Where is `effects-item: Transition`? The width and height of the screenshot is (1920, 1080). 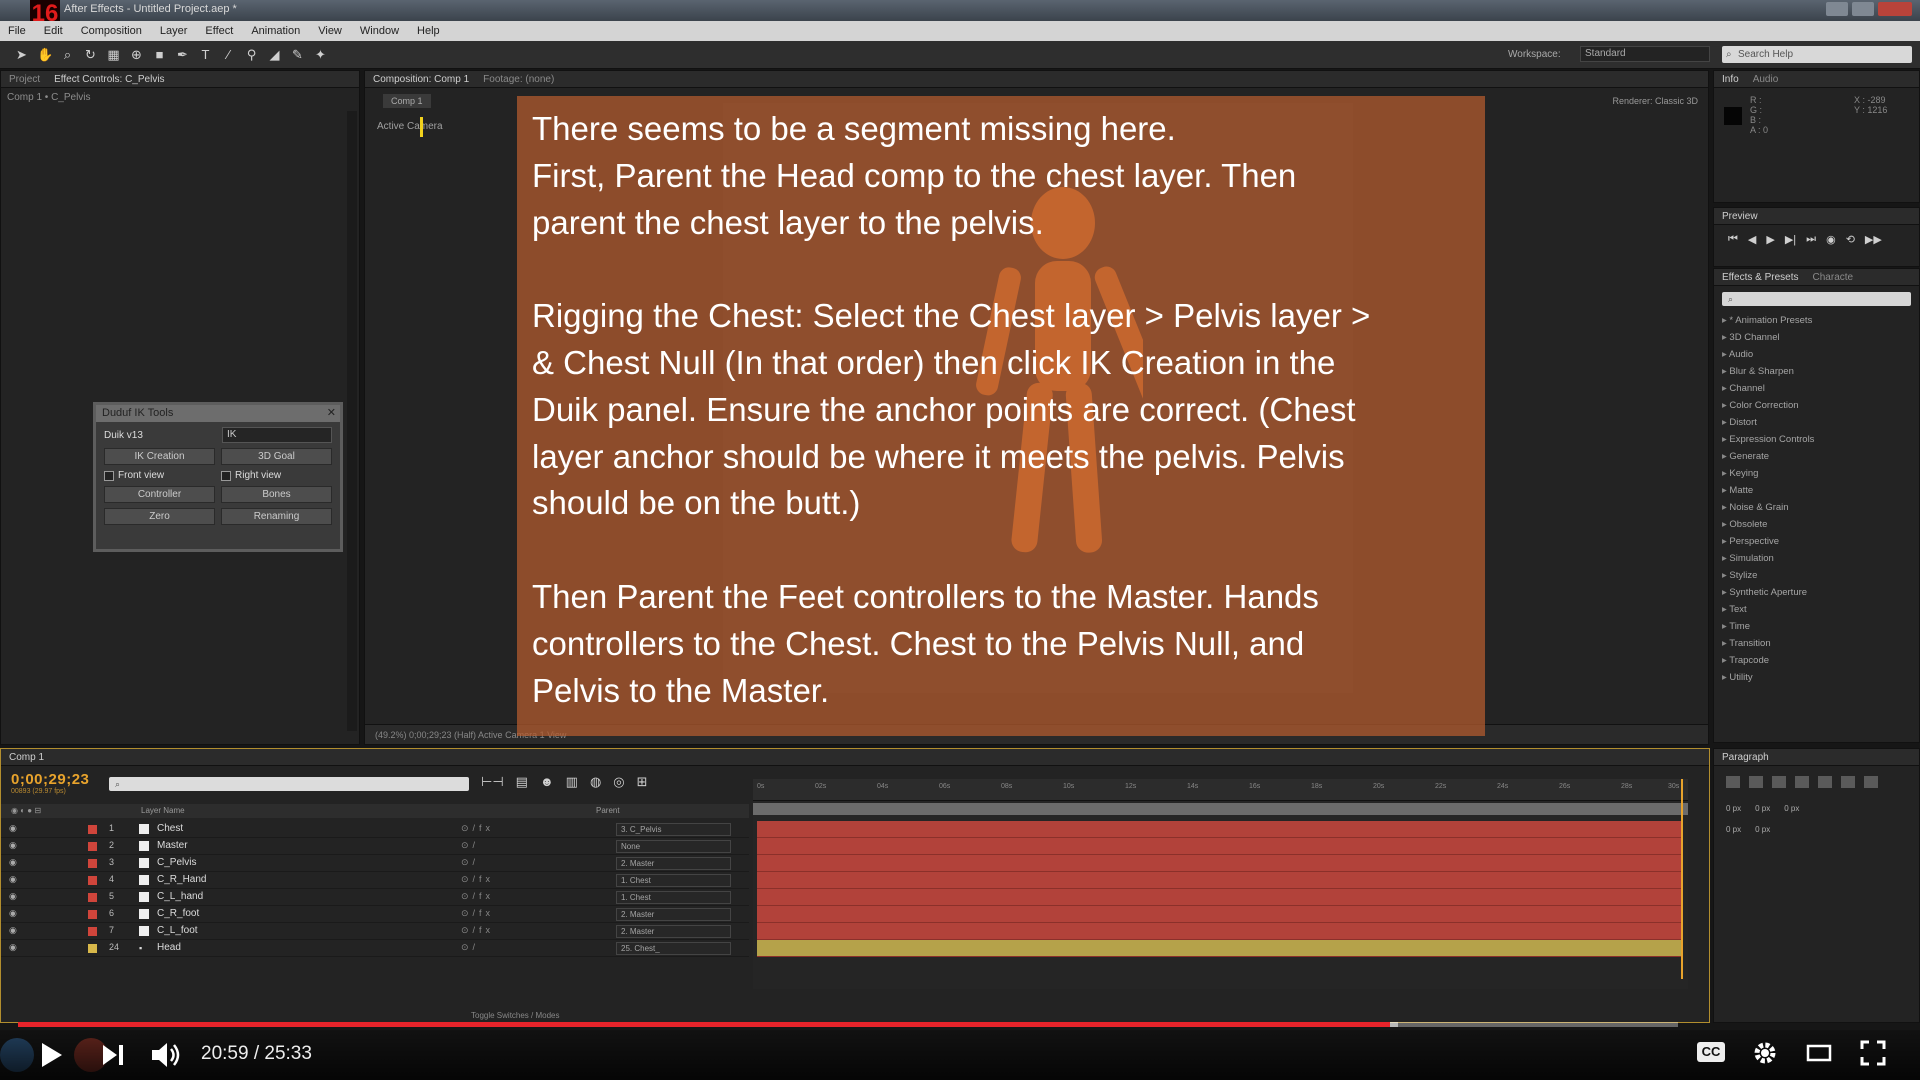
effects-item: Transition is located at coordinates (1820, 643).